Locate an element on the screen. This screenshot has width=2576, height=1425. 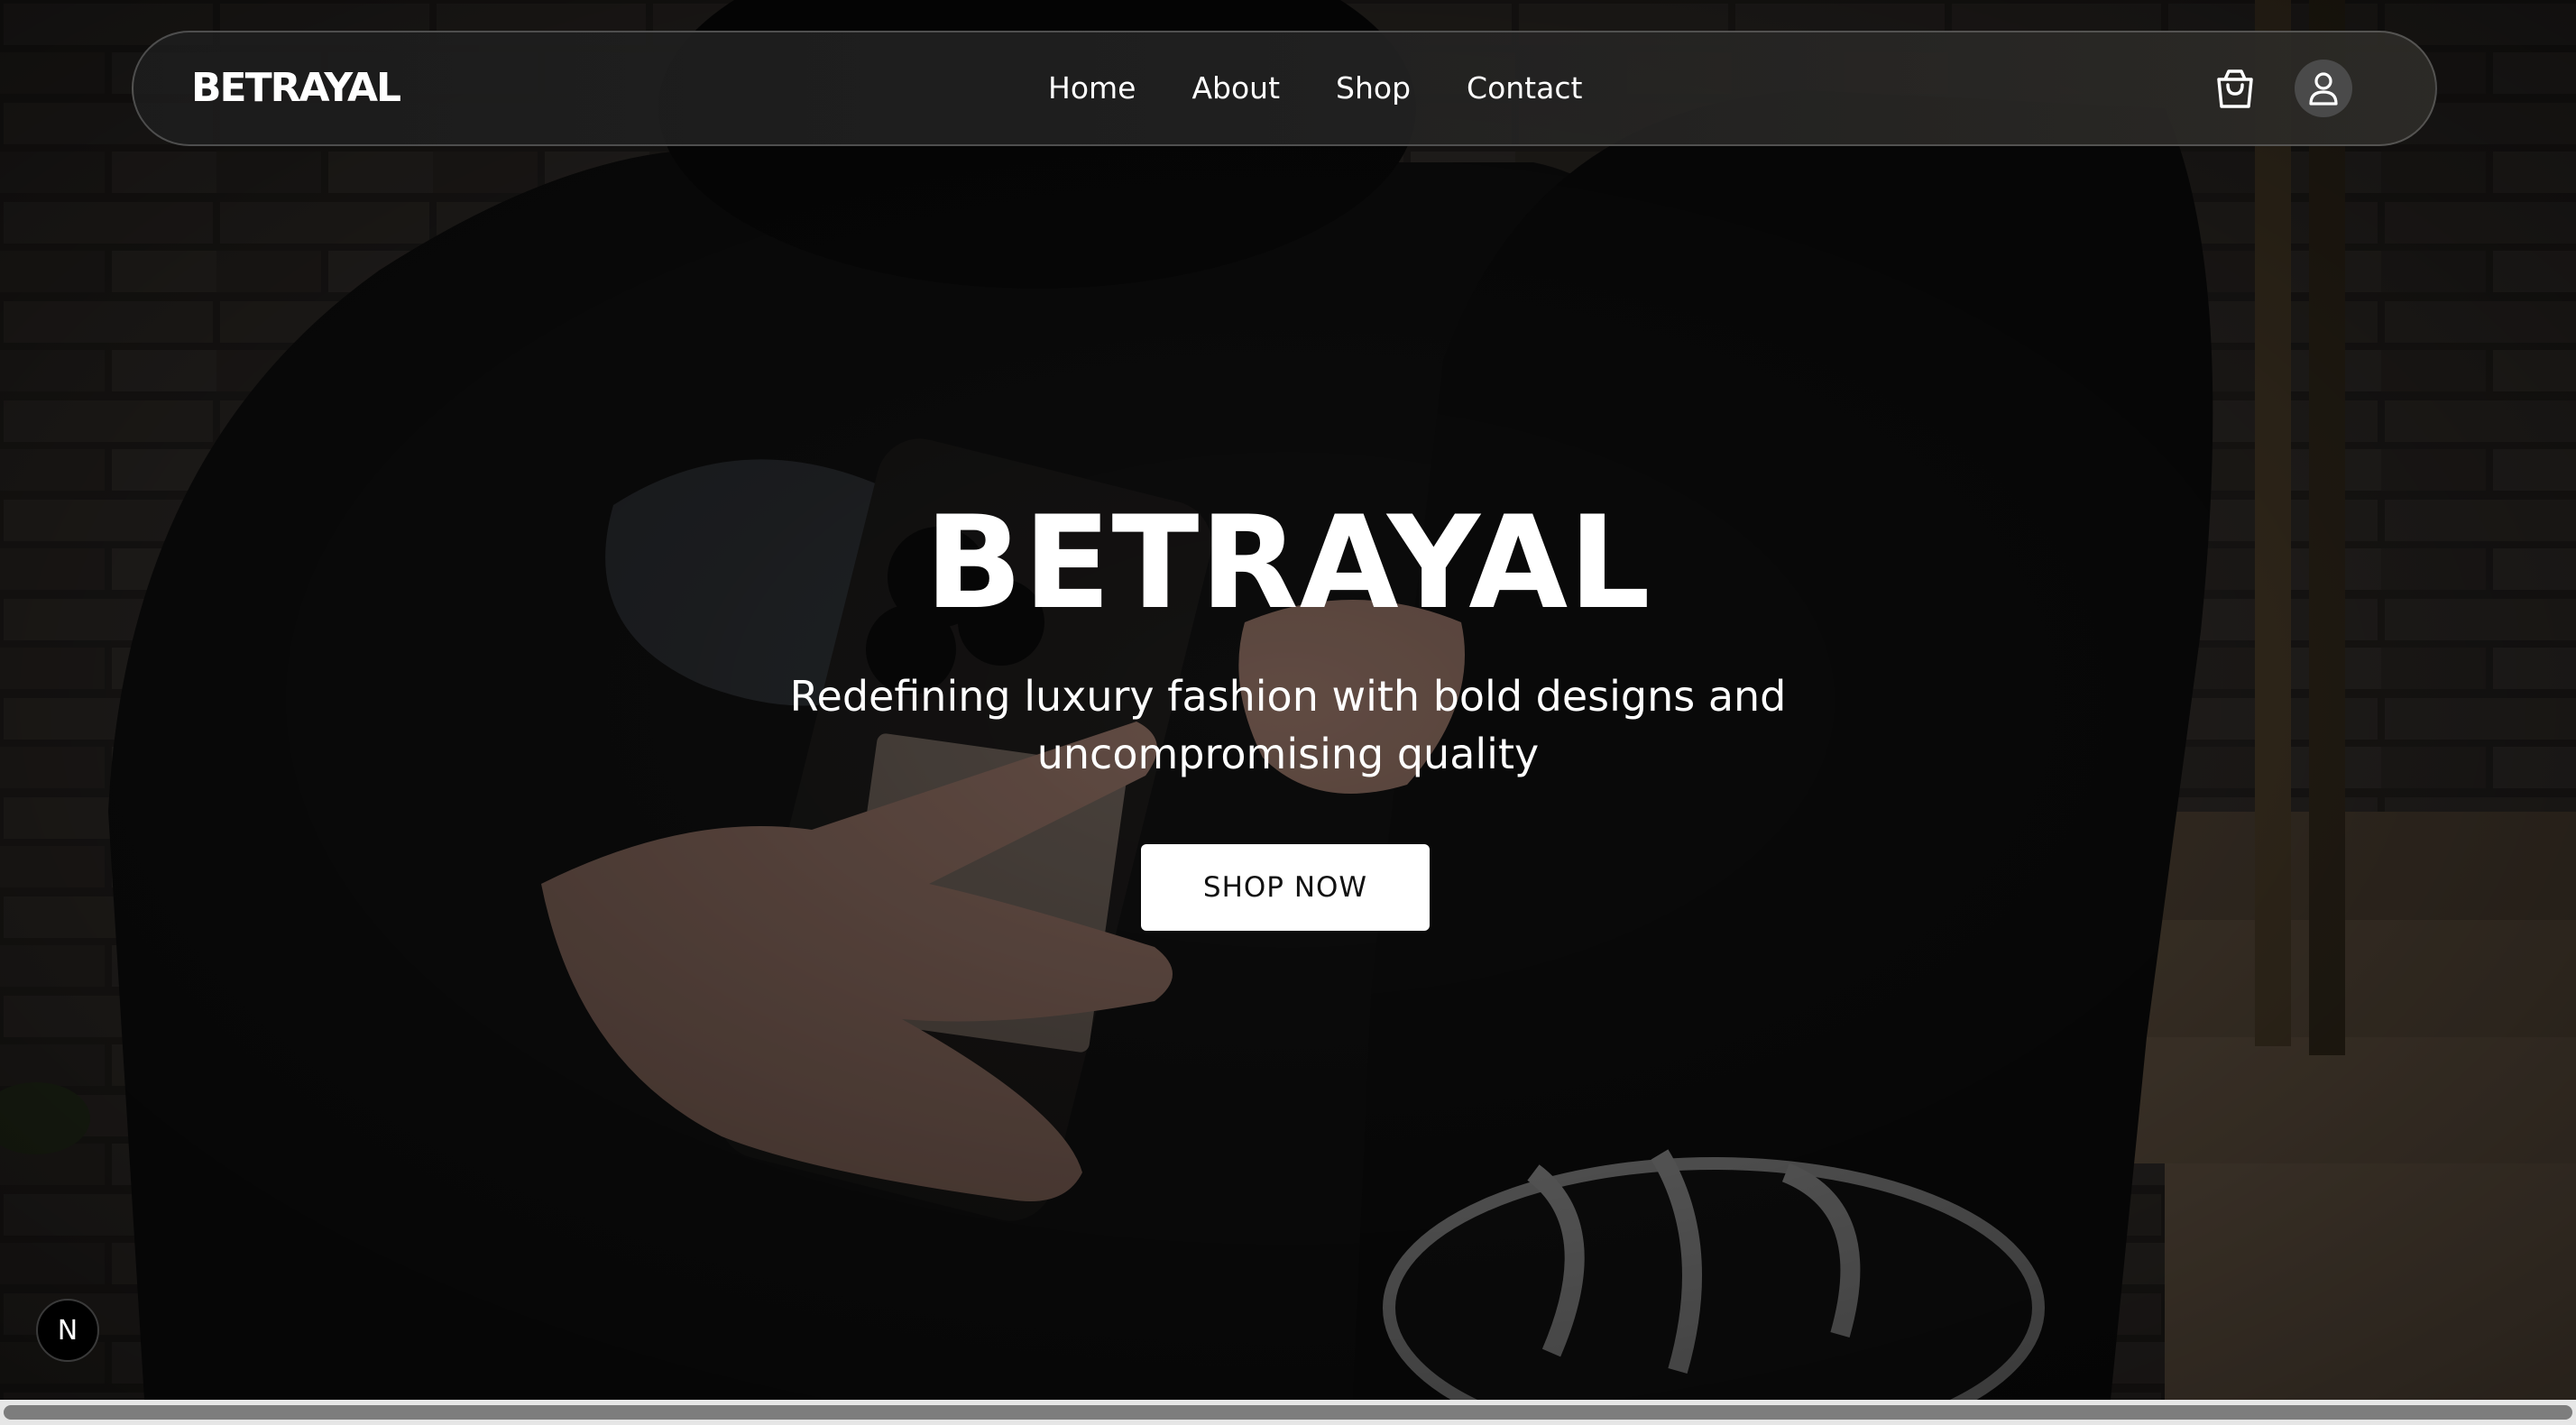
nav-link-shop: Shop is located at coordinates (1373, 88).